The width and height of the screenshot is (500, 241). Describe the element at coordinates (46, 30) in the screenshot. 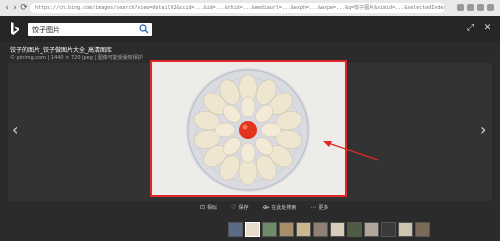

I see `search-input: 饺子图片` at that location.